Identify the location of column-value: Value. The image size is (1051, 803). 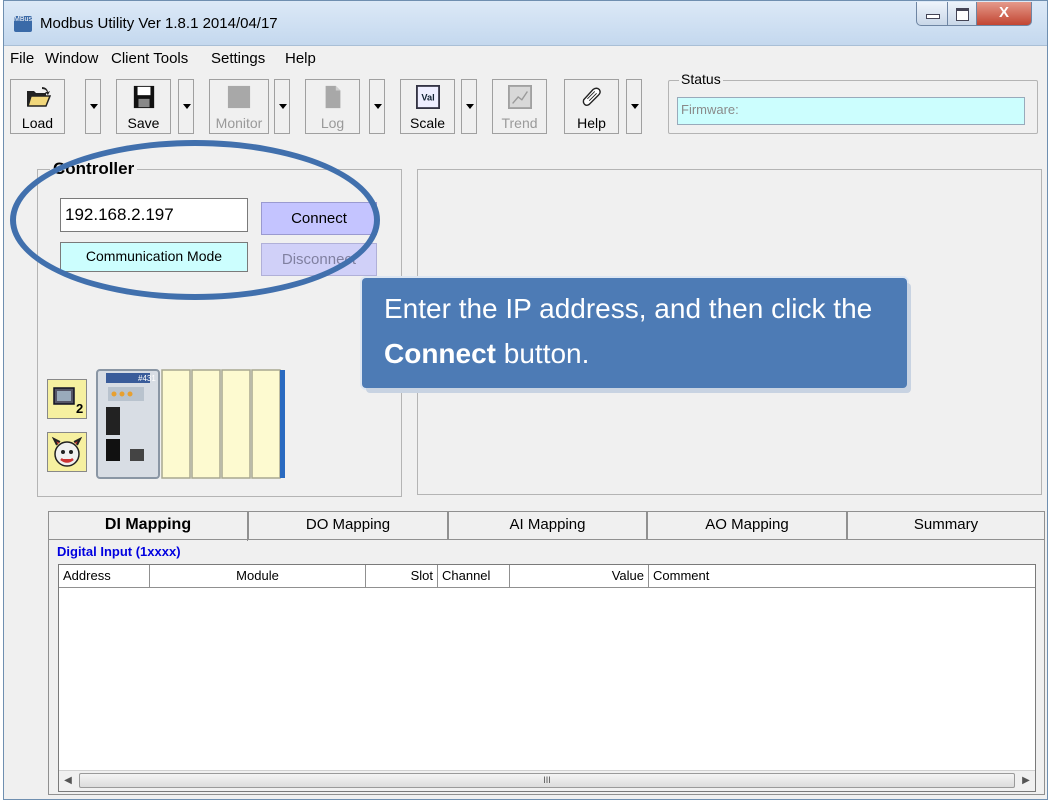
(579, 576).